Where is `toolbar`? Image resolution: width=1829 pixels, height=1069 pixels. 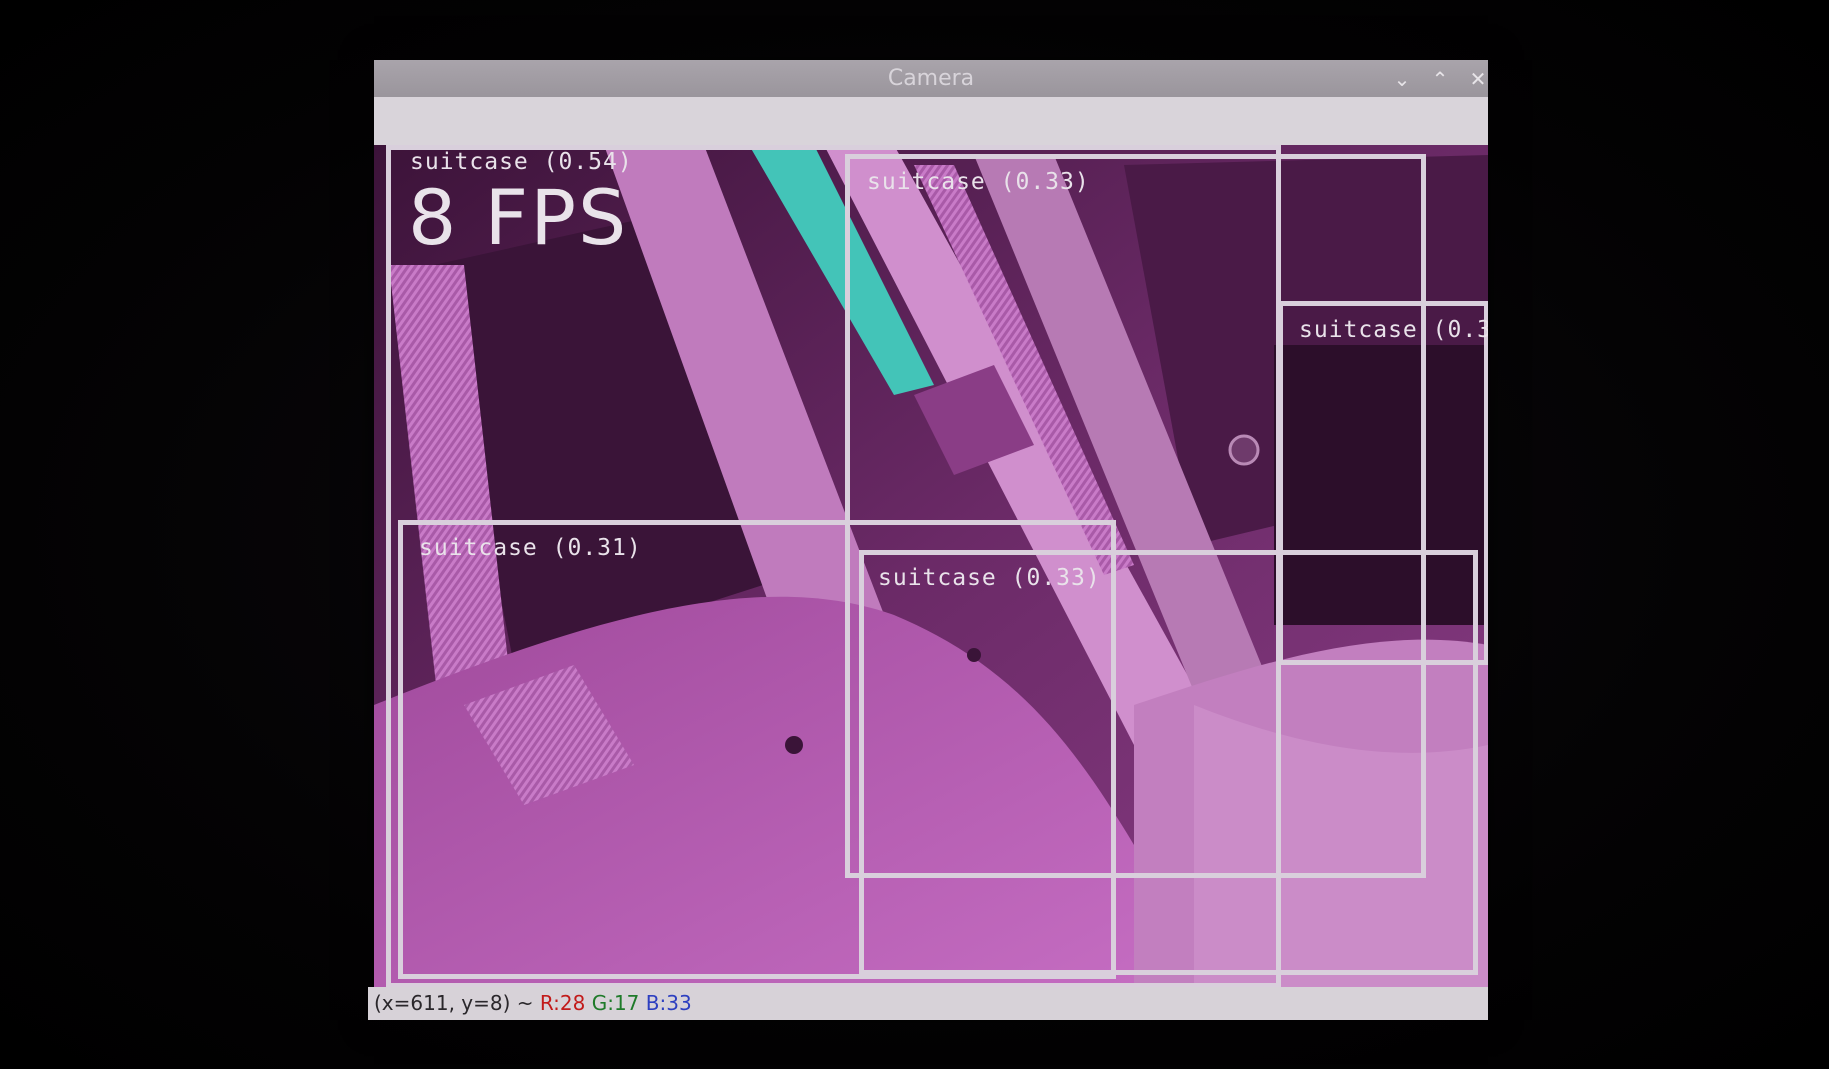 toolbar is located at coordinates (931, 121).